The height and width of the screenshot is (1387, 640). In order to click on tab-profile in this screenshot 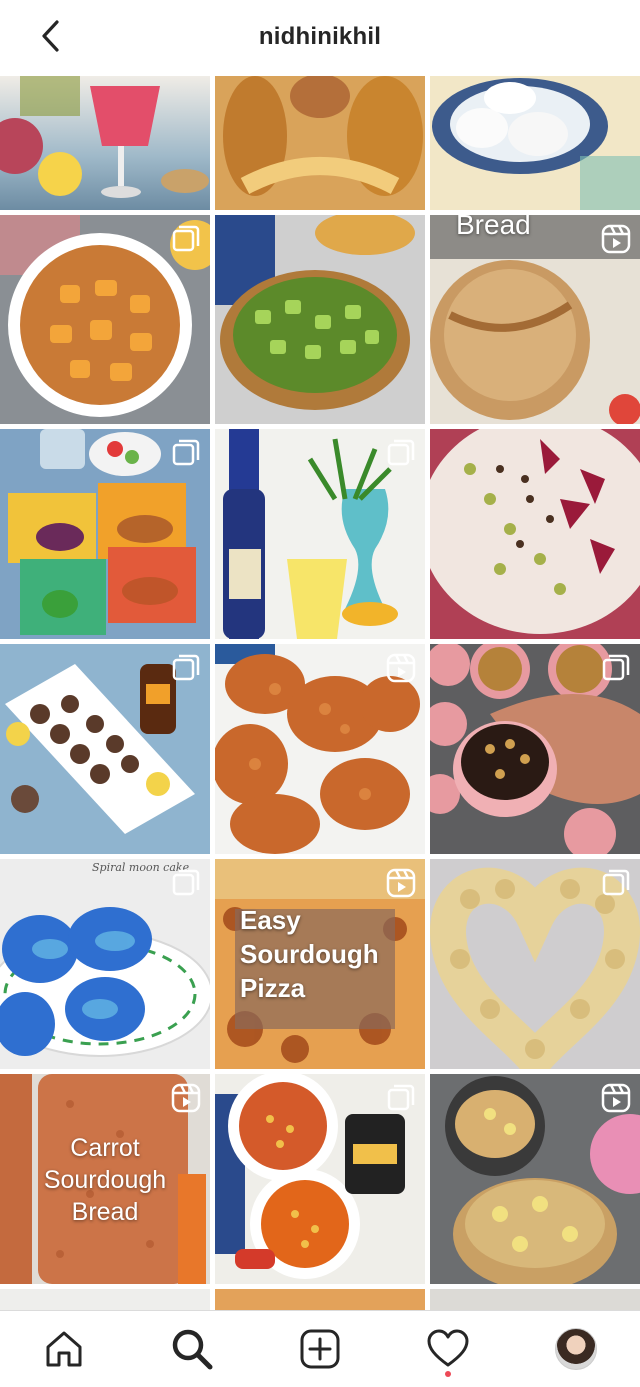, I will do `click(576, 1349)`.